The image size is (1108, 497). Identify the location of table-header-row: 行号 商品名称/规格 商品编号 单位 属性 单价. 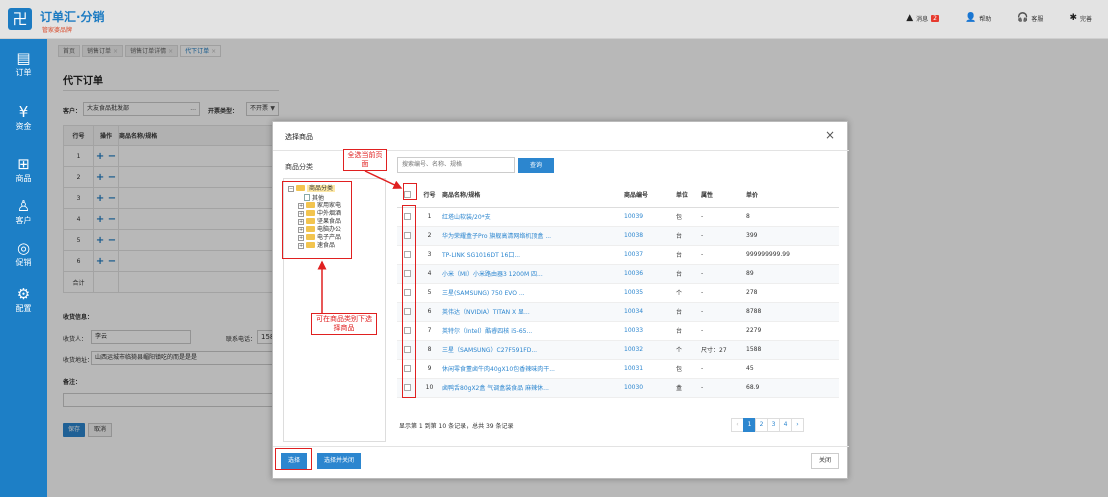
(618, 195).